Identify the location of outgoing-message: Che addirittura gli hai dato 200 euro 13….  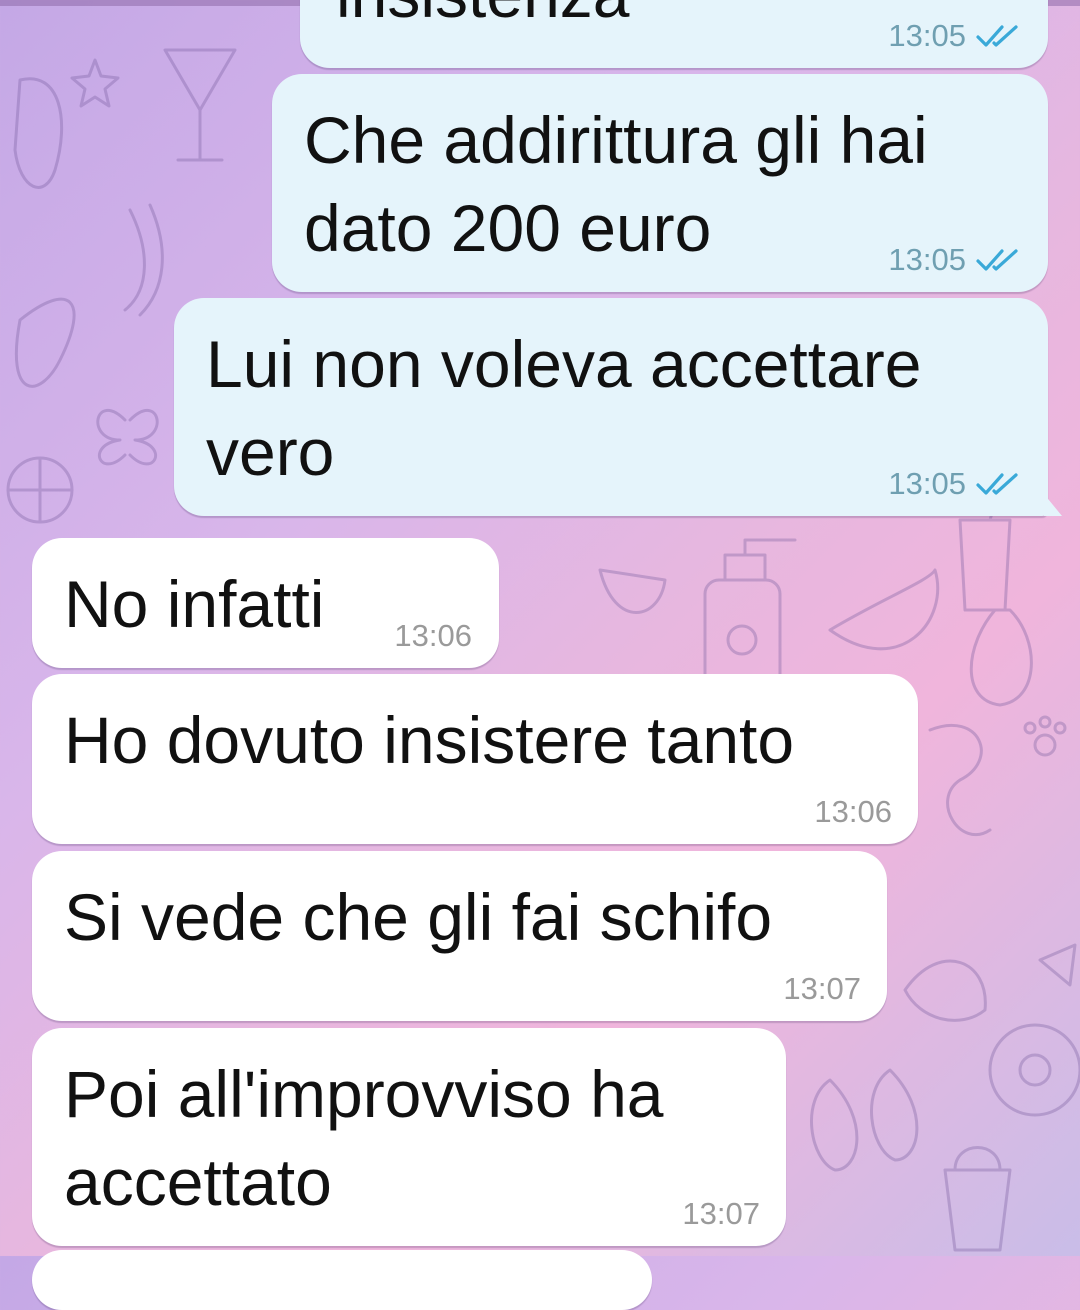
(660, 183).